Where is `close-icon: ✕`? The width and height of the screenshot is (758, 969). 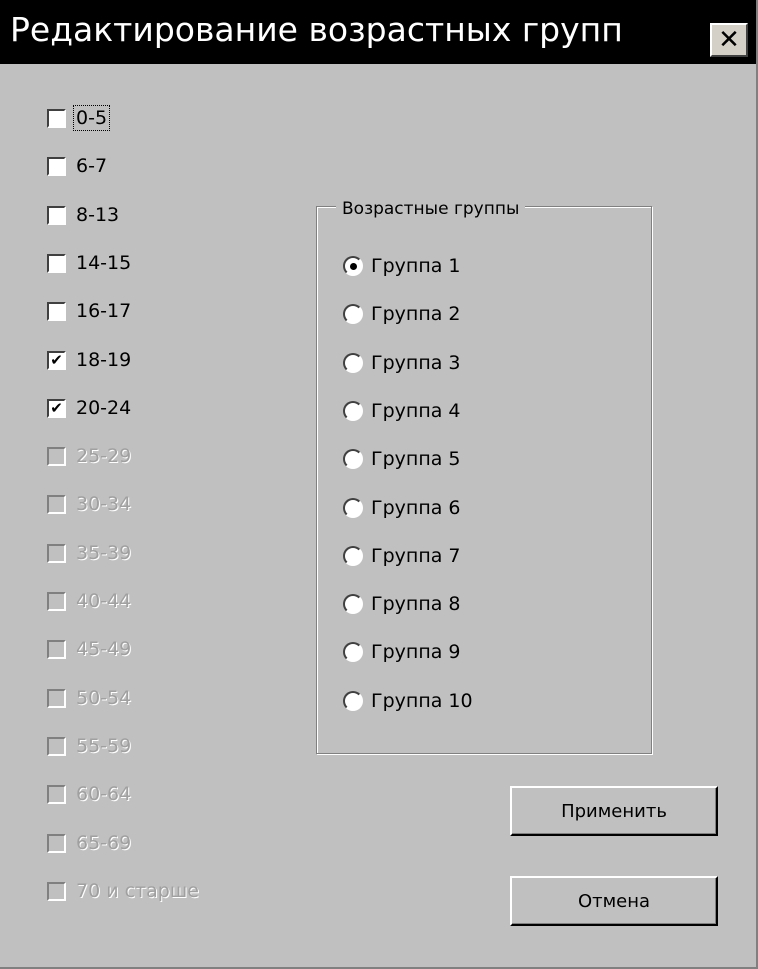 close-icon: ✕ is located at coordinates (729, 40).